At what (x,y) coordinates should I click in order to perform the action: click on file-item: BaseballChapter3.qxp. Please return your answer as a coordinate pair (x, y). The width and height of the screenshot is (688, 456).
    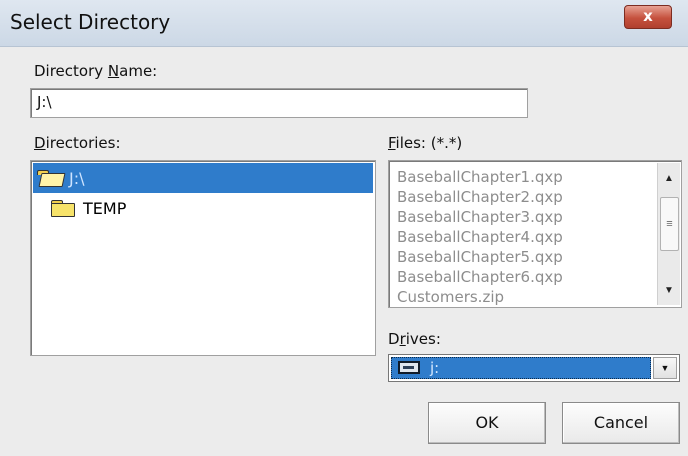
    Looking at the image, I should click on (480, 217).